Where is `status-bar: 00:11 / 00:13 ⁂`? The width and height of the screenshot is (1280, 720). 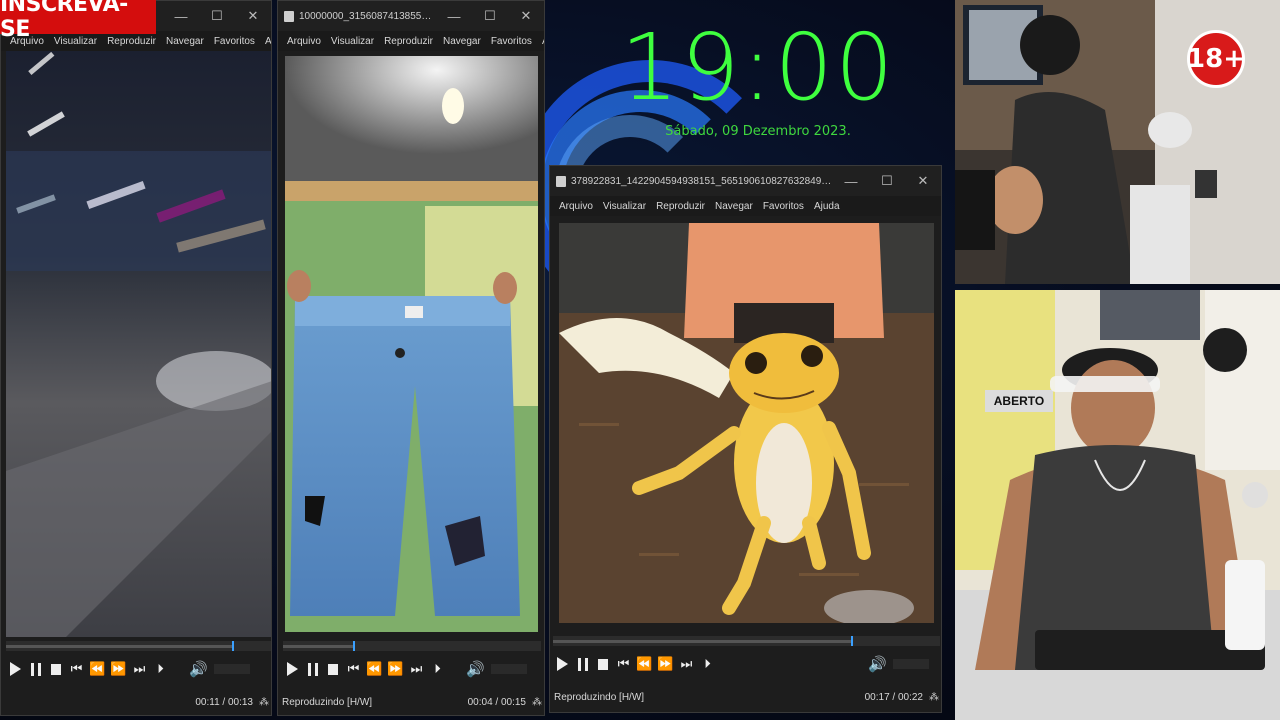
status-bar: 00:11 / 00:13 ⁂ is located at coordinates (136, 702).